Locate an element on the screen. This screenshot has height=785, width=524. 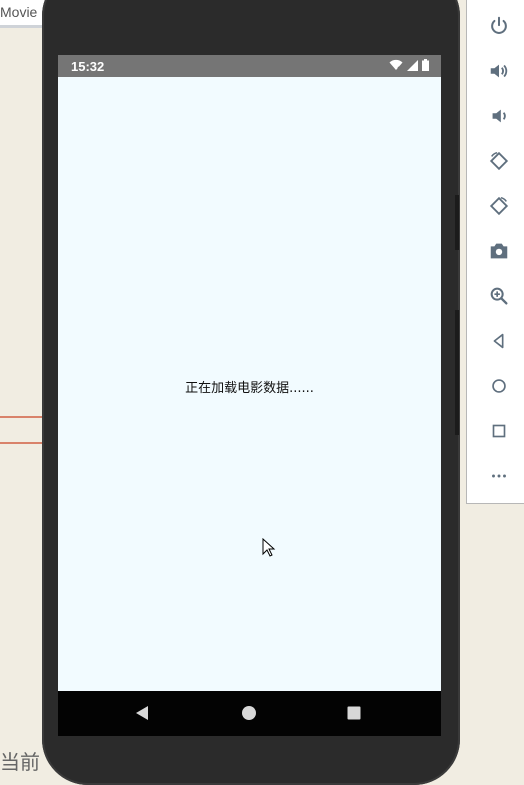
recents-square-icon is located at coordinates (354, 713).